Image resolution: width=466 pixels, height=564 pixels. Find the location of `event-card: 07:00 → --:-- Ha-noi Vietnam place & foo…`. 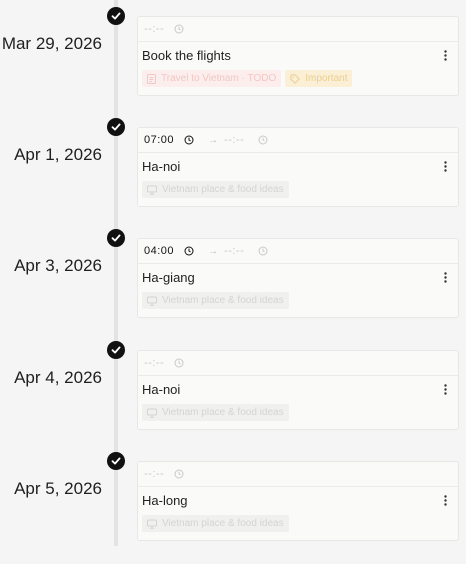

event-card: 07:00 → --:-- Ha-noi Vietnam place & foo… is located at coordinates (298, 167).